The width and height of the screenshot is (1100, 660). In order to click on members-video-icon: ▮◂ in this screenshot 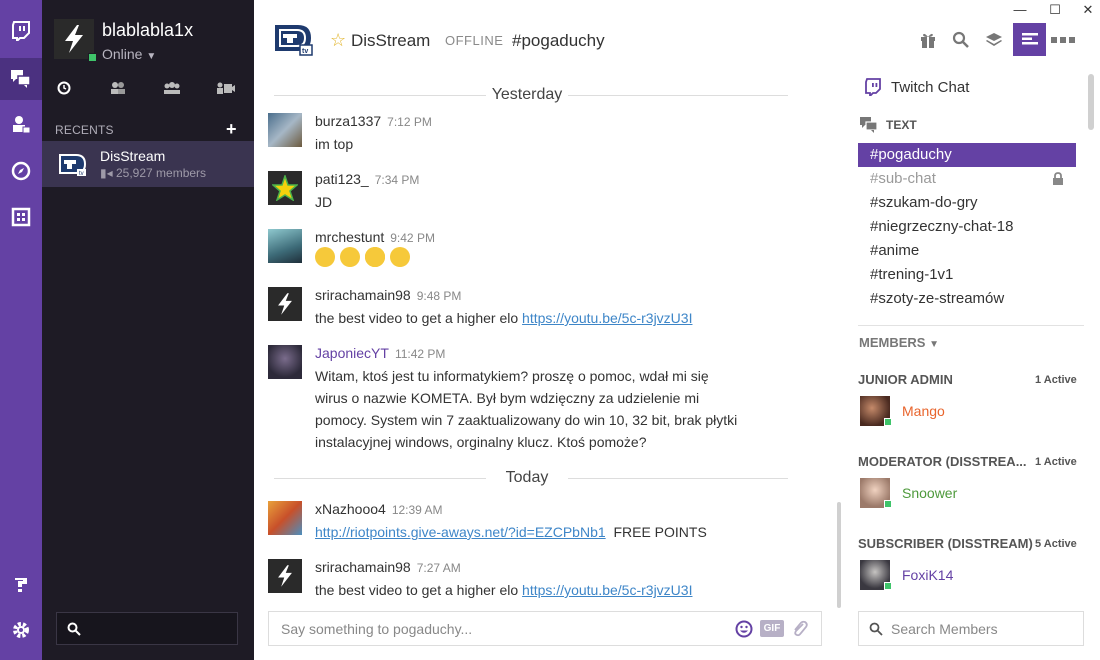, I will do `click(106, 173)`.